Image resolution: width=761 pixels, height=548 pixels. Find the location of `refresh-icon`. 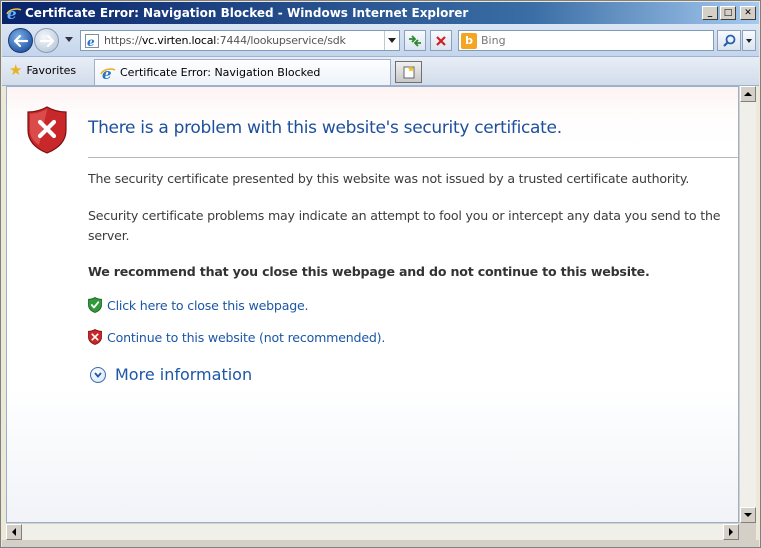

refresh-icon is located at coordinates (415, 40).